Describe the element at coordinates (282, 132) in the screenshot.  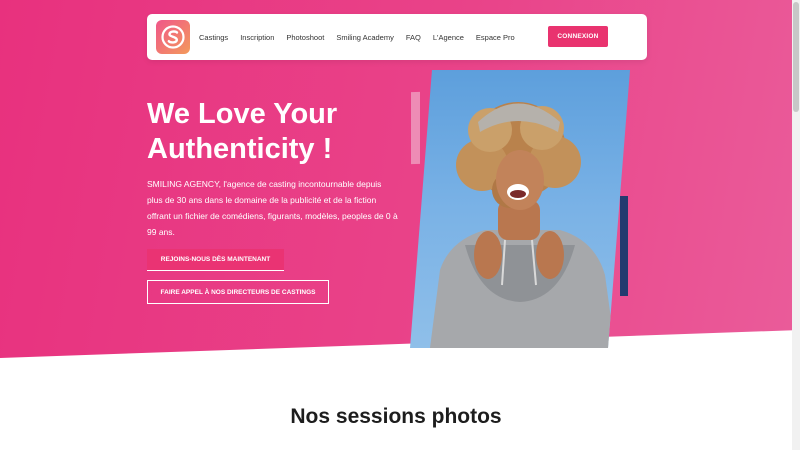
I see `hero-title: We Love Your Authenticity !` at that location.